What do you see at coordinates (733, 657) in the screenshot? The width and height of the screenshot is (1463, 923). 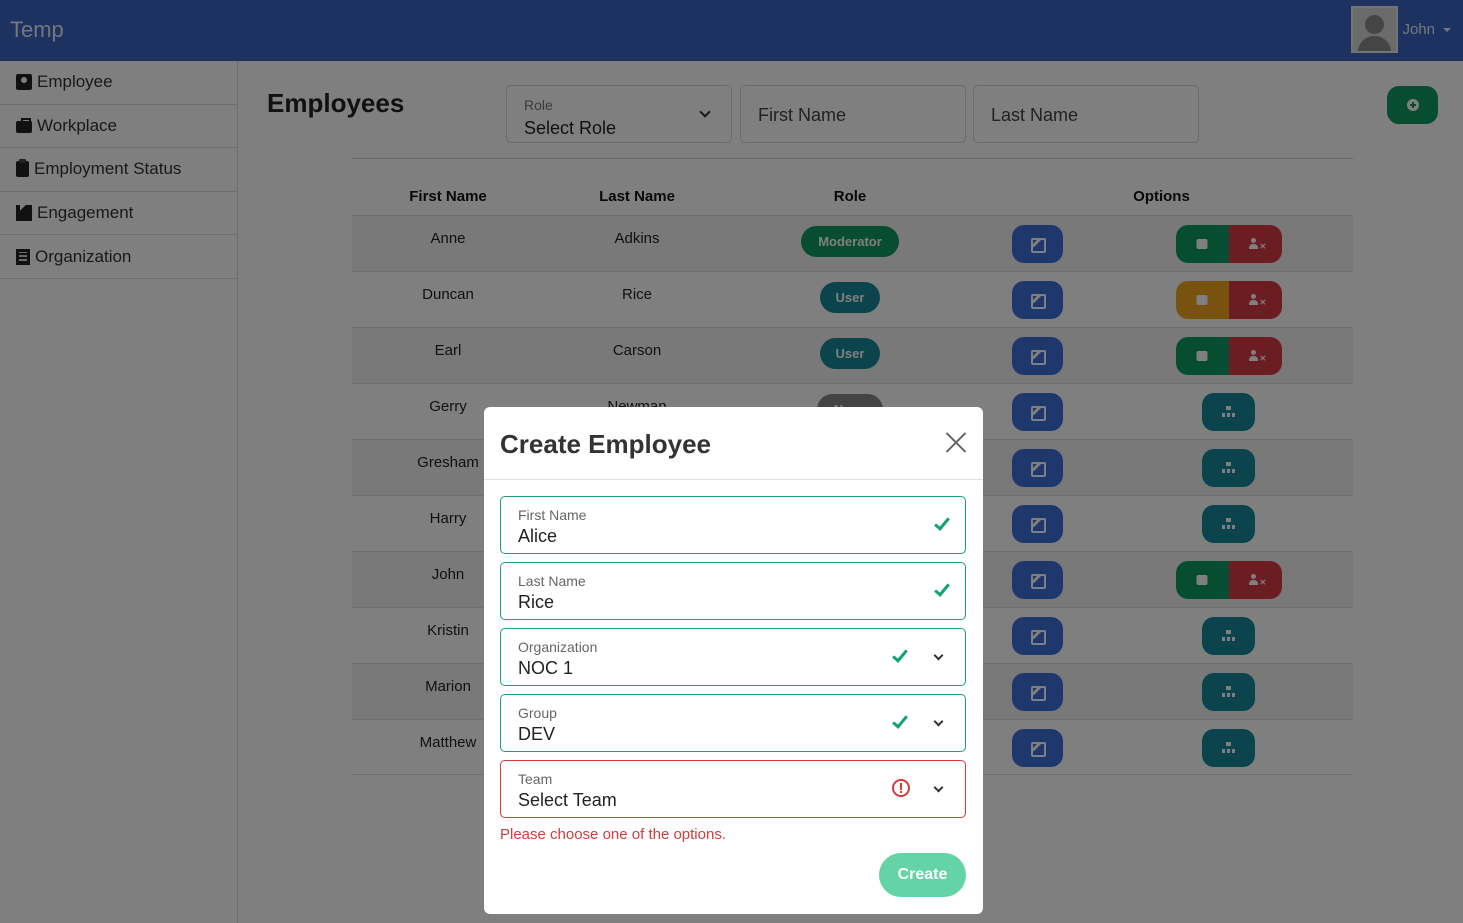 I see `organization-select: Organization NOC 1` at bounding box center [733, 657].